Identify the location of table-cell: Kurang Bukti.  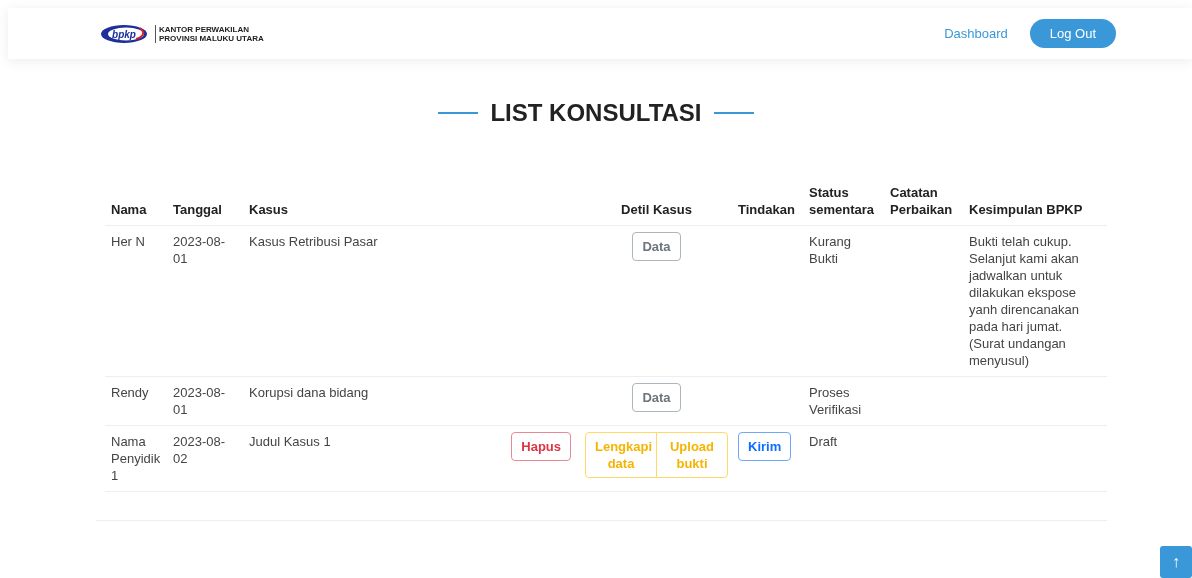
(830, 250).